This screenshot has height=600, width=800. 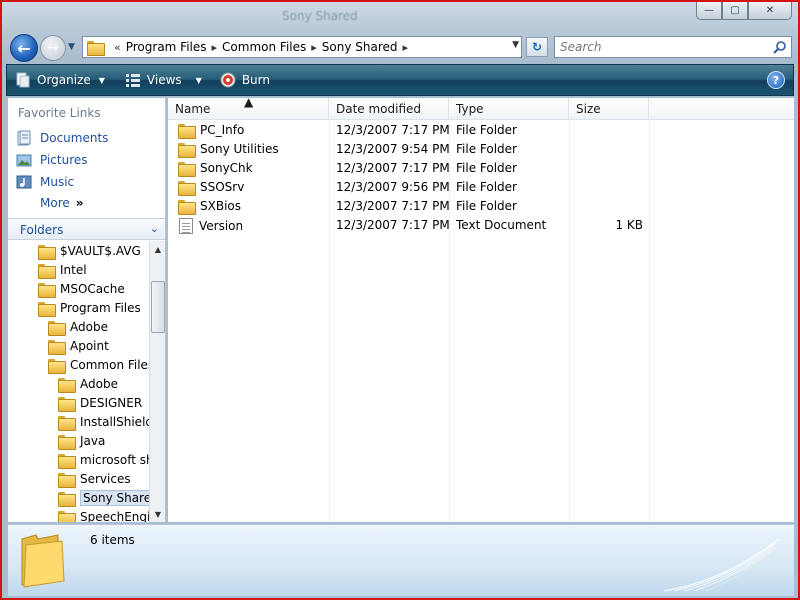 I want to click on help-button: ?, so click(x=776, y=80).